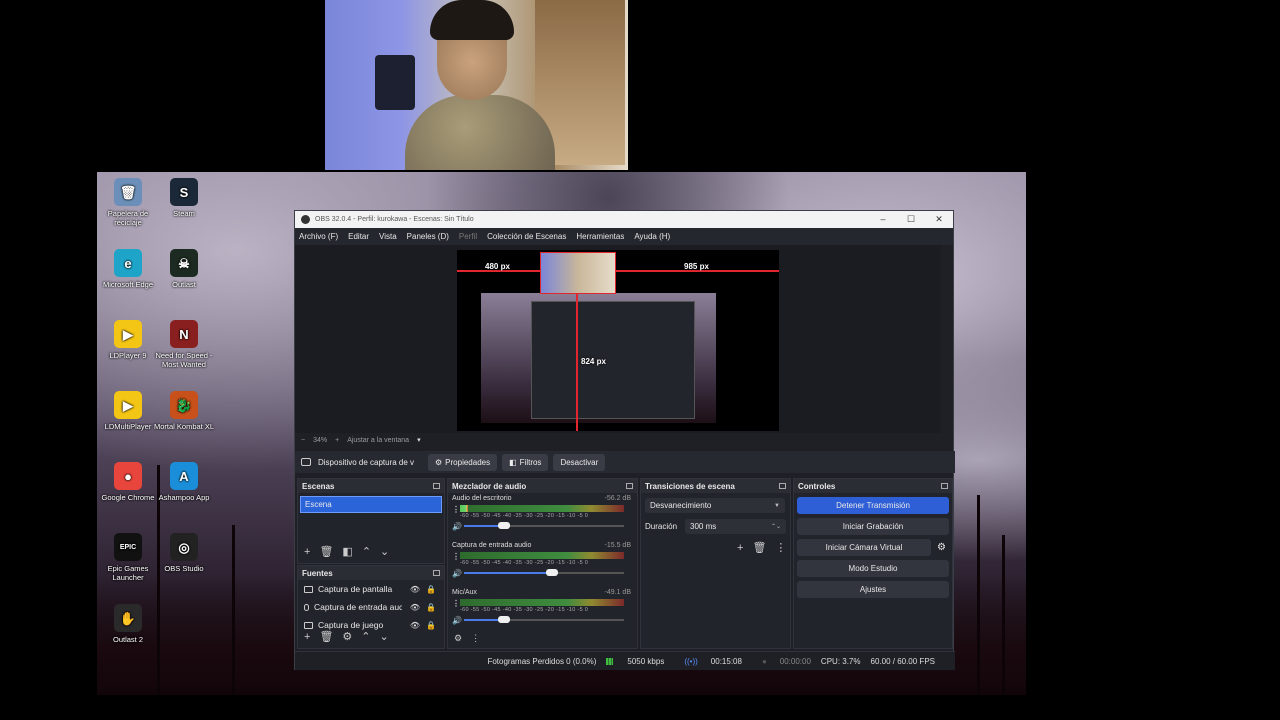  Describe the element at coordinates (128, 482) in the screenshot. I see `desktop-icon: ● Google Chrome` at that location.